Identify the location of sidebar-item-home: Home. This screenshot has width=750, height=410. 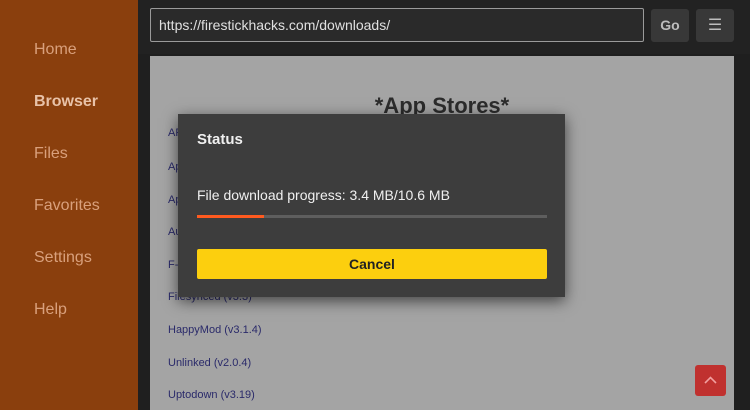
(55, 50).